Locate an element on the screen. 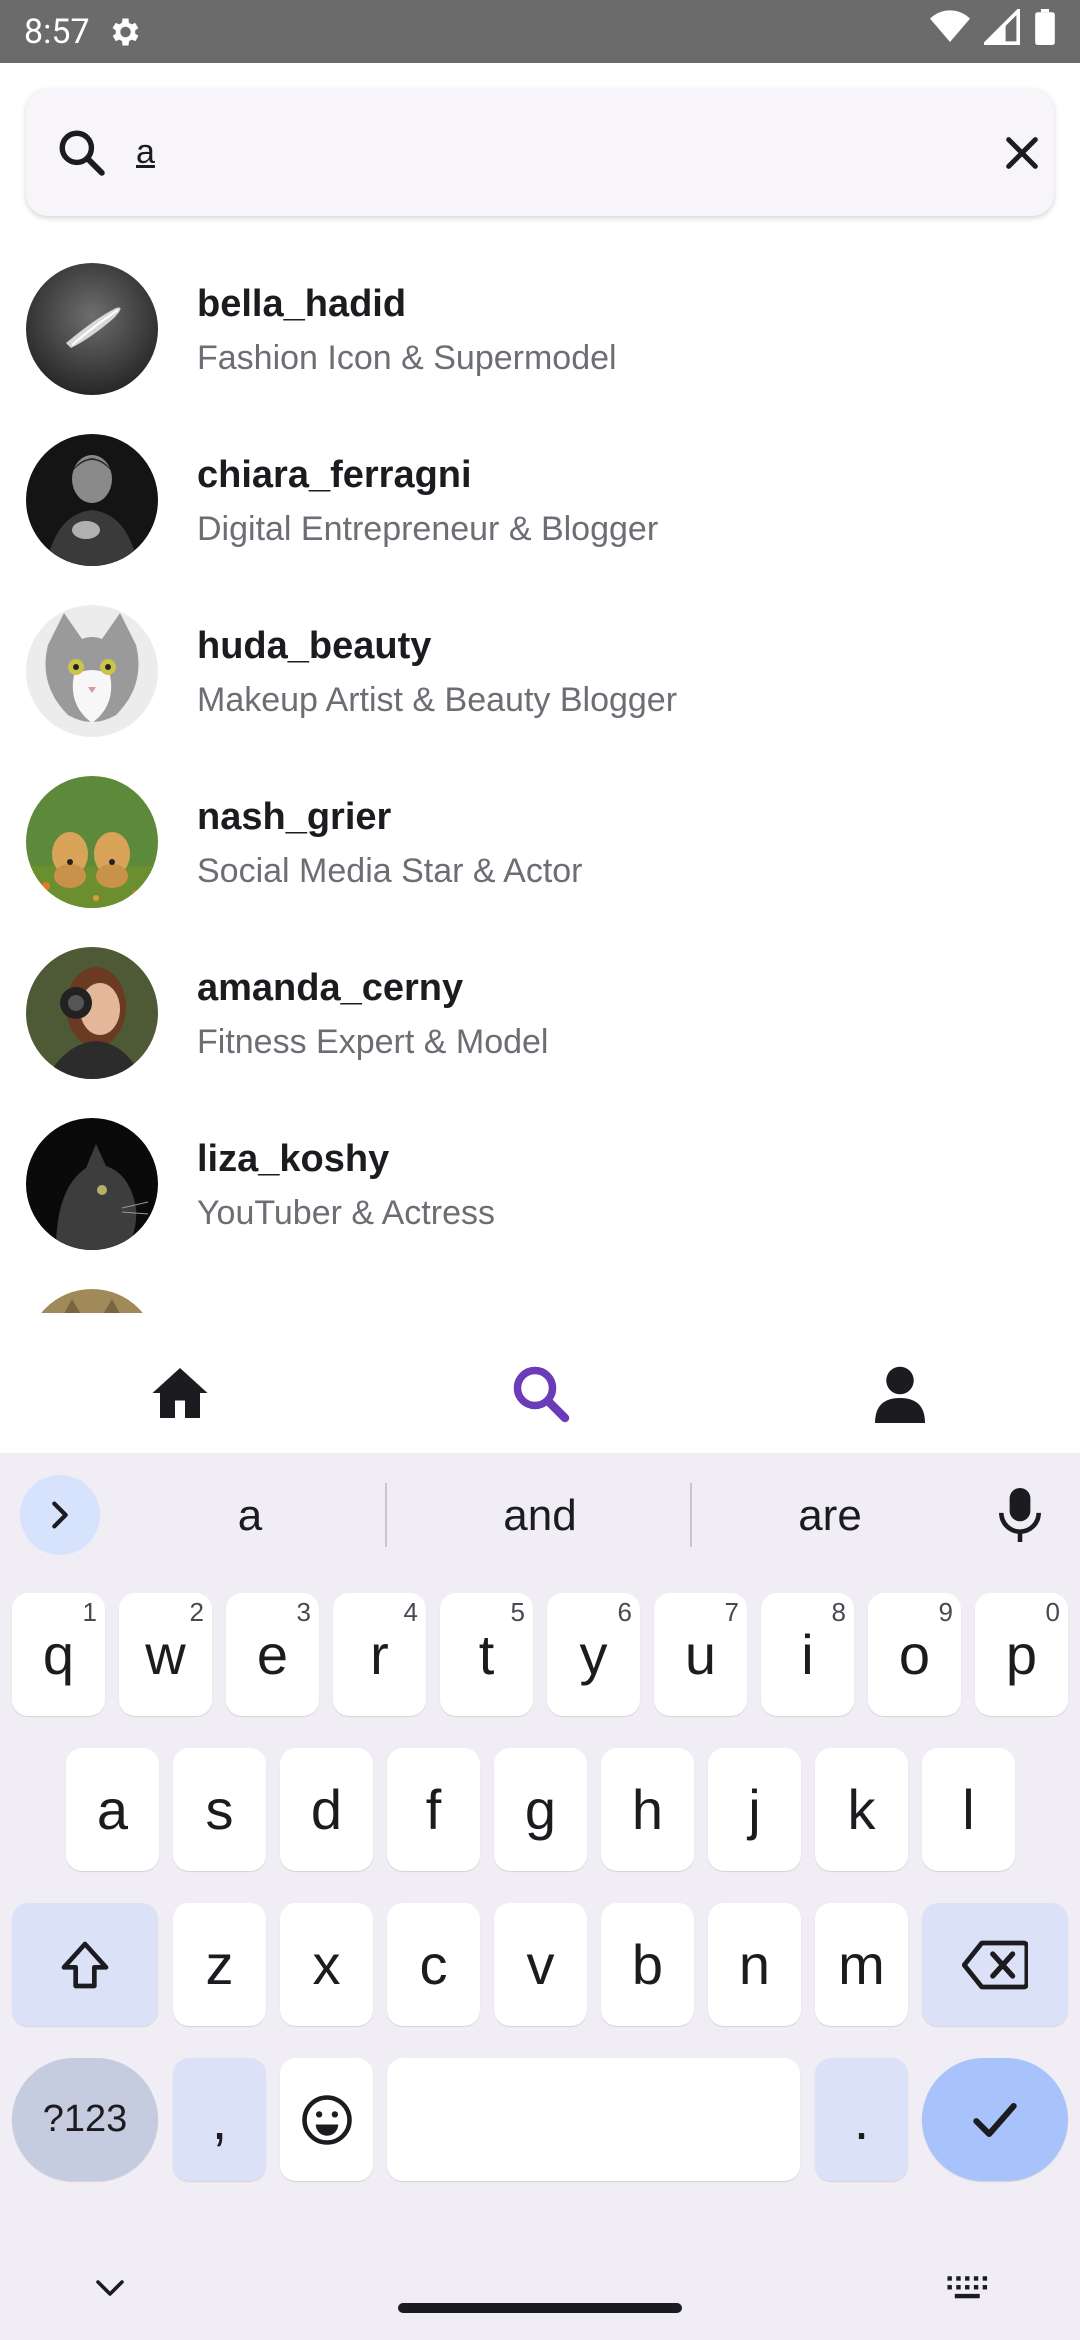 This screenshot has width=1080, height=2340. key-a: a is located at coordinates (112, 1809).